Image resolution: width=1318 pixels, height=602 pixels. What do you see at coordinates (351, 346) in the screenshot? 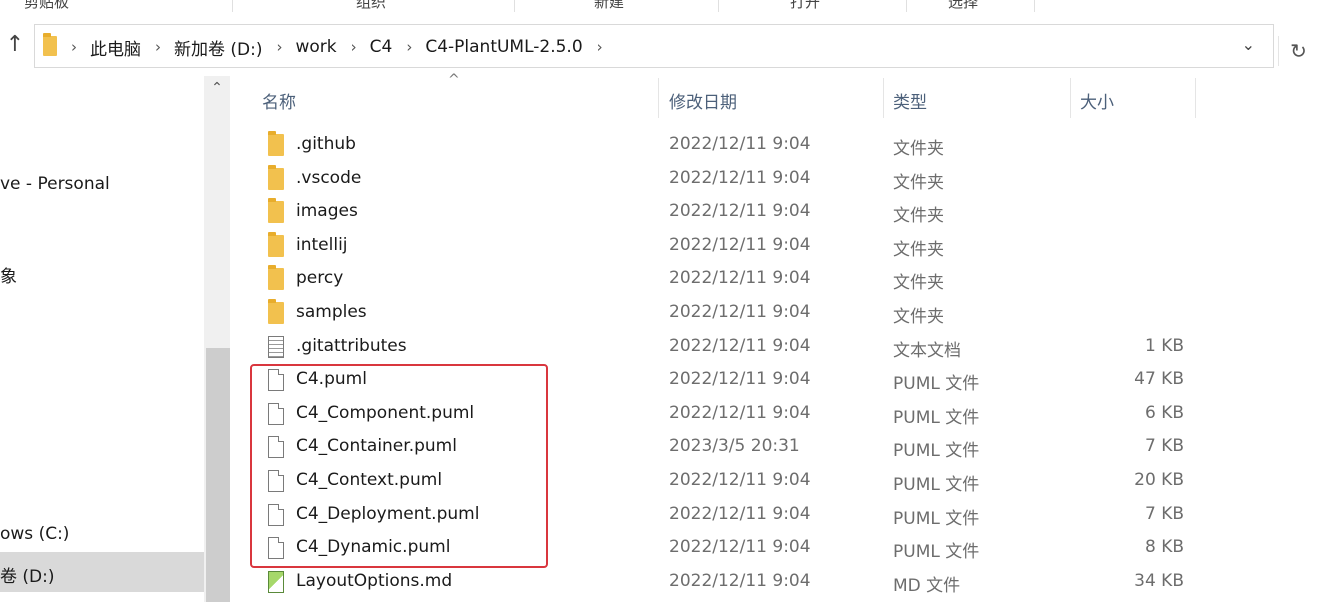
I see `file-name: .gitattributes` at bounding box center [351, 346].